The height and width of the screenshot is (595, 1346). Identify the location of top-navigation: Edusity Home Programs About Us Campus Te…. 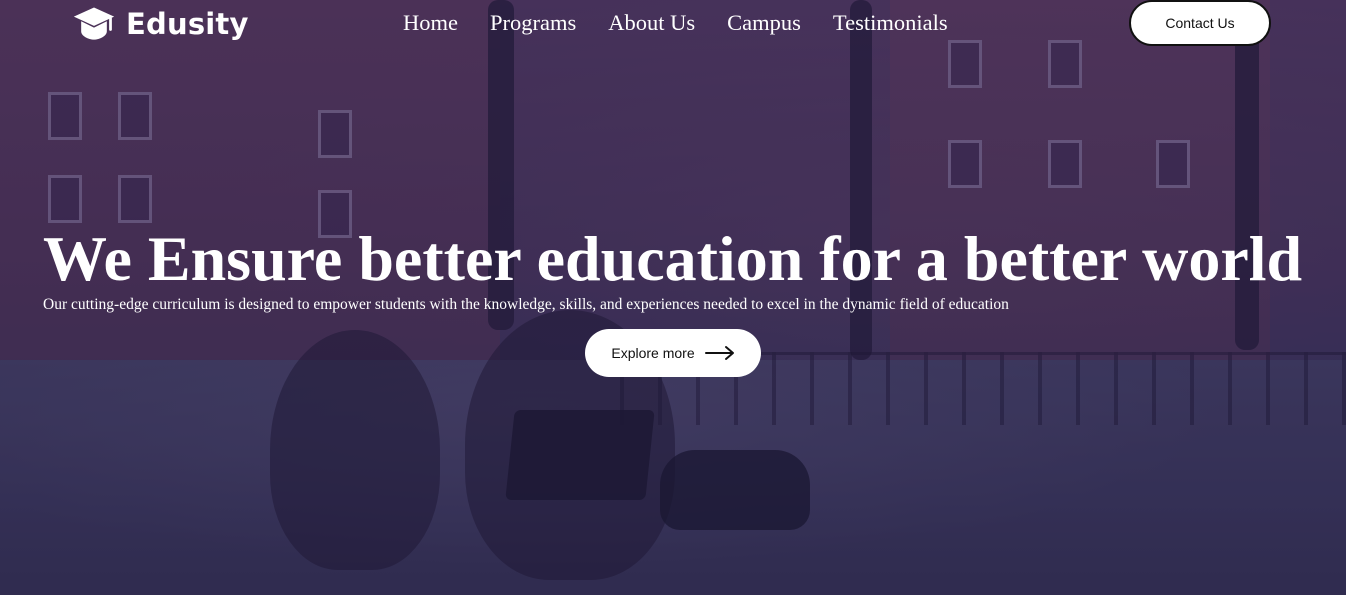
(673, 25).